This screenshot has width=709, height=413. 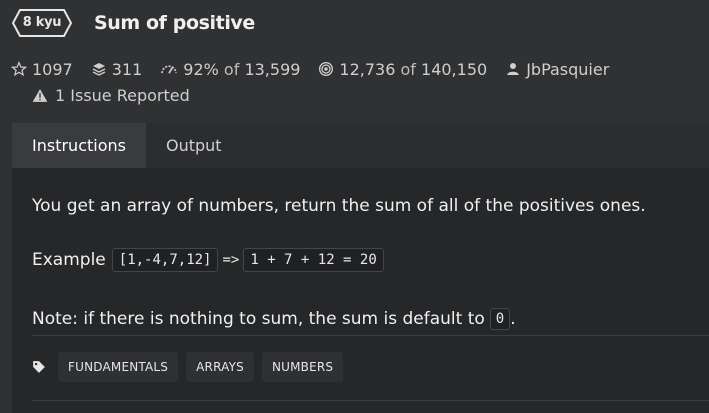 I want to click on completed-count: 12,736, so click(x=367, y=69).